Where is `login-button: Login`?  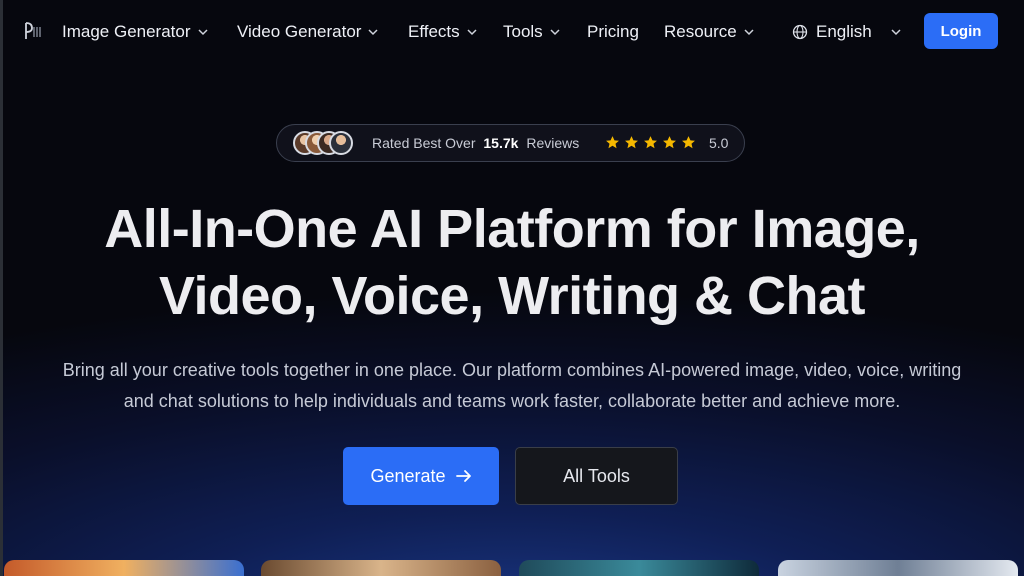 login-button: Login is located at coordinates (961, 31).